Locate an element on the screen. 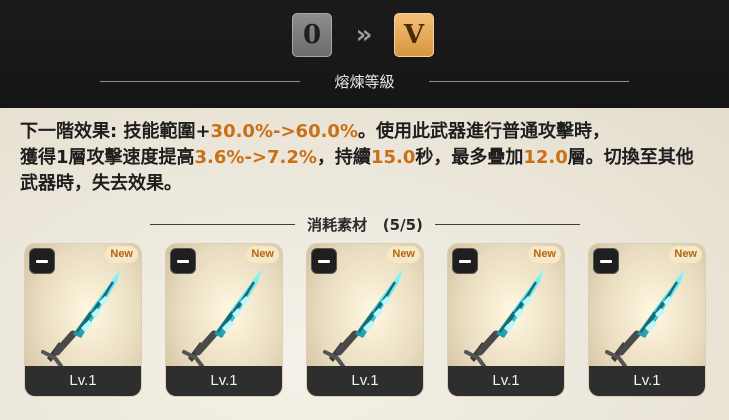 Image resolution: width=729 pixels, height=420 pixels. desc-range-value: 30.0%->60.0% is located at coordinates (284, 131).